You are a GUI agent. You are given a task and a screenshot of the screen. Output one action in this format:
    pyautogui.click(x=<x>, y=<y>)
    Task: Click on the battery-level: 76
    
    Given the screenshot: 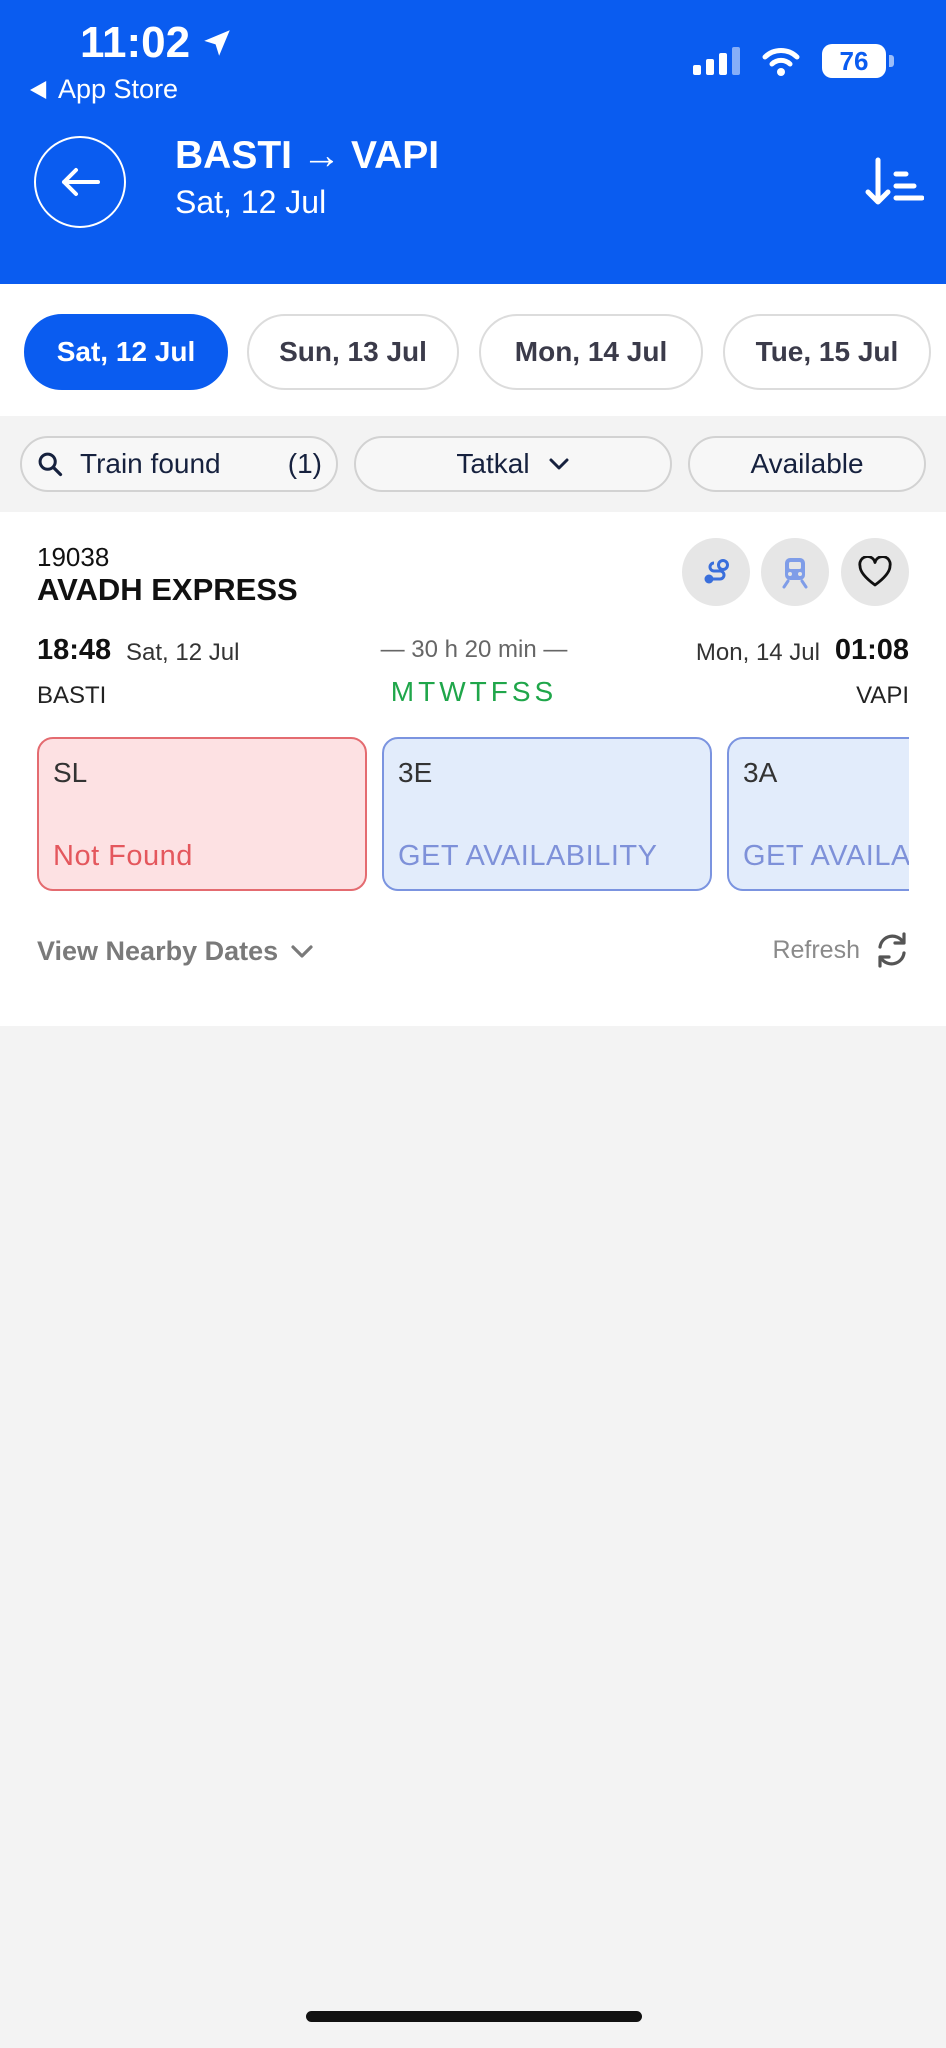 What is the action you would take?
    pyautogui.click(x=854, y=60)
    